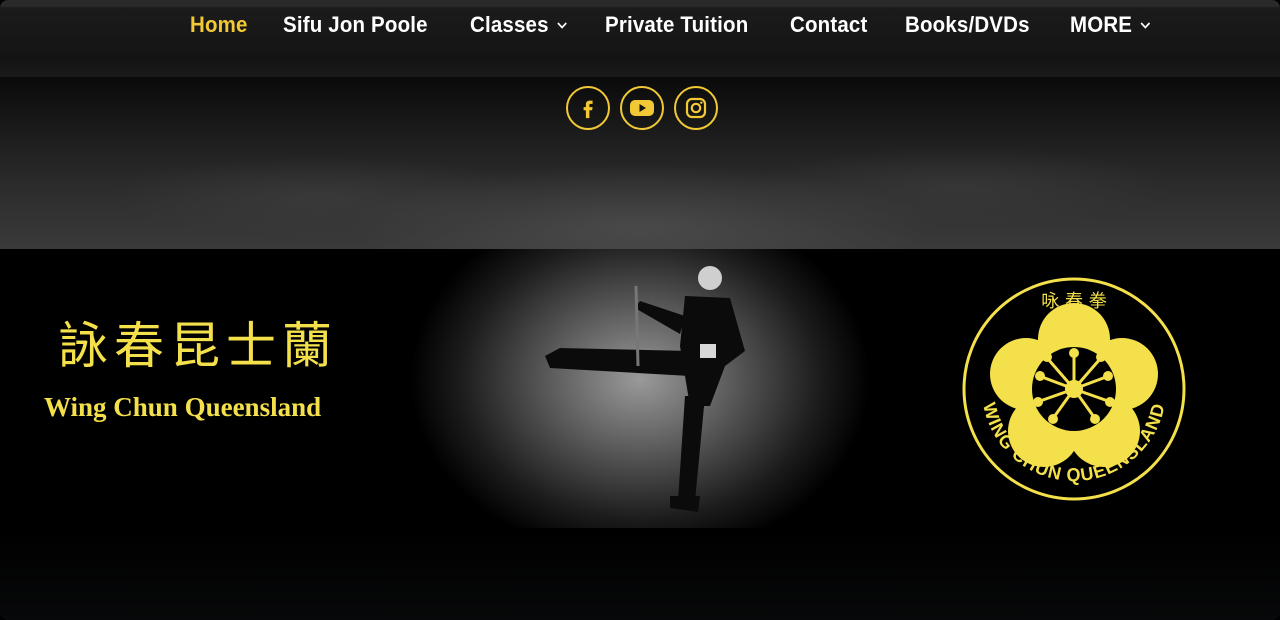 This screenshot has height=620, width=1280. I want to click on instagram-icon, so click(696, 108).